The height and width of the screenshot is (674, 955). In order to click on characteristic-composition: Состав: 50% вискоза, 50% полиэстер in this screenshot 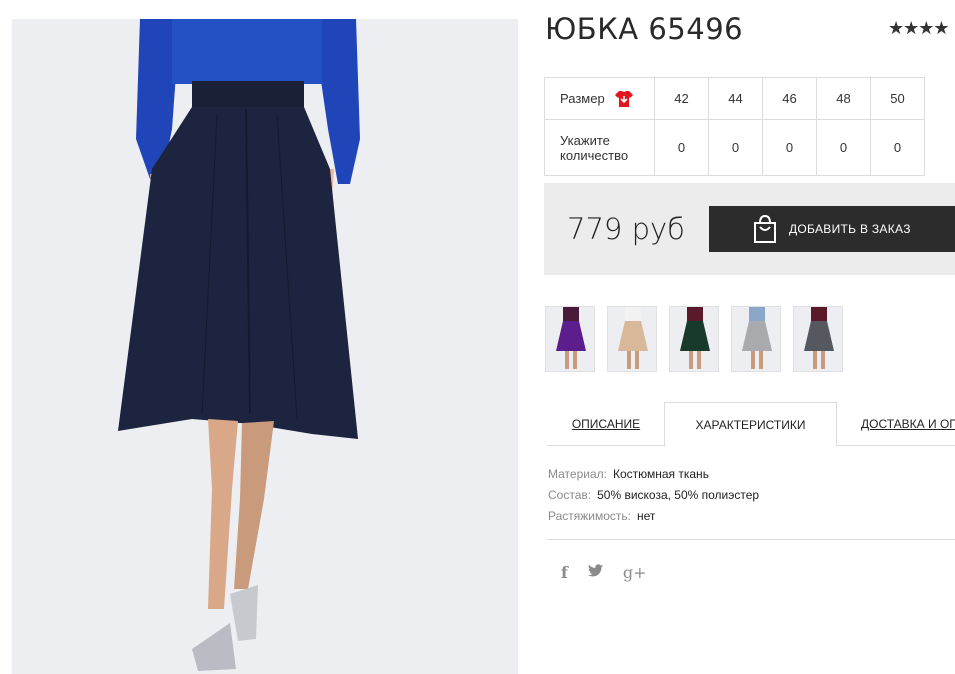, I will do `click(654, 495)`.